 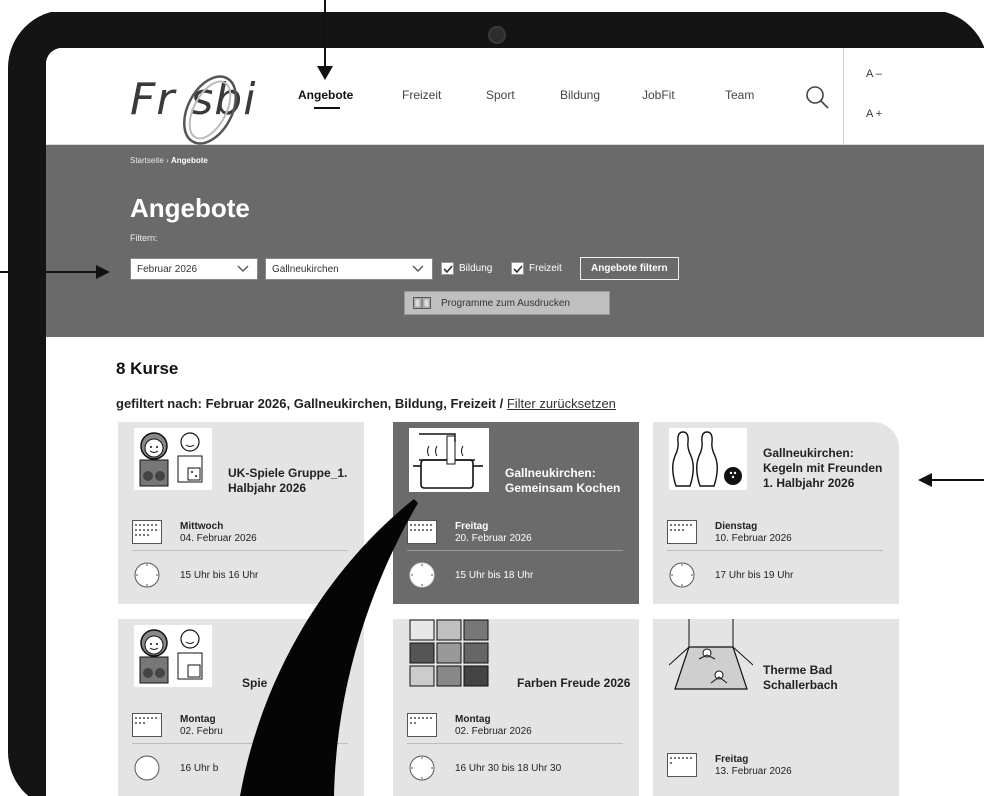 I want to click on arrow-left-icon, so click(x=951, y=480).